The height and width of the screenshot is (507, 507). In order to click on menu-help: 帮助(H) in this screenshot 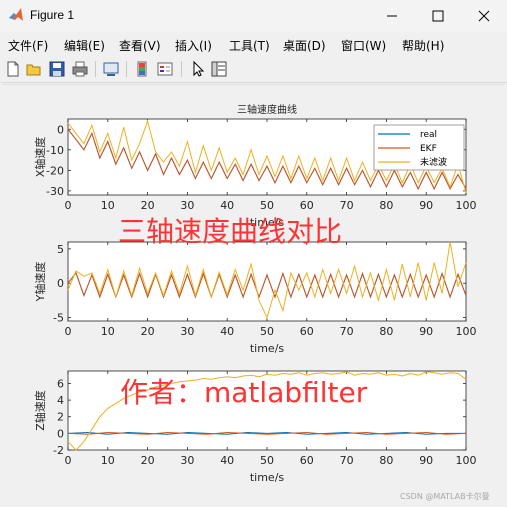, I will do `click(423, 45)`.